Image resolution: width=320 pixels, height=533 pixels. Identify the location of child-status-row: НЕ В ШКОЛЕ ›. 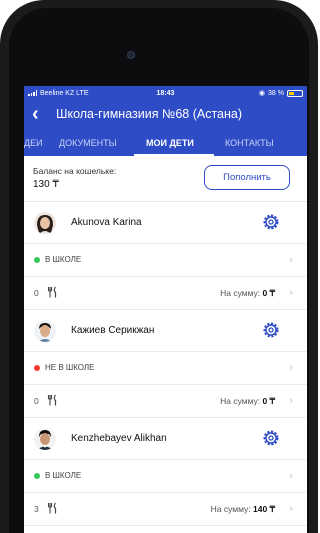
(165, 368).